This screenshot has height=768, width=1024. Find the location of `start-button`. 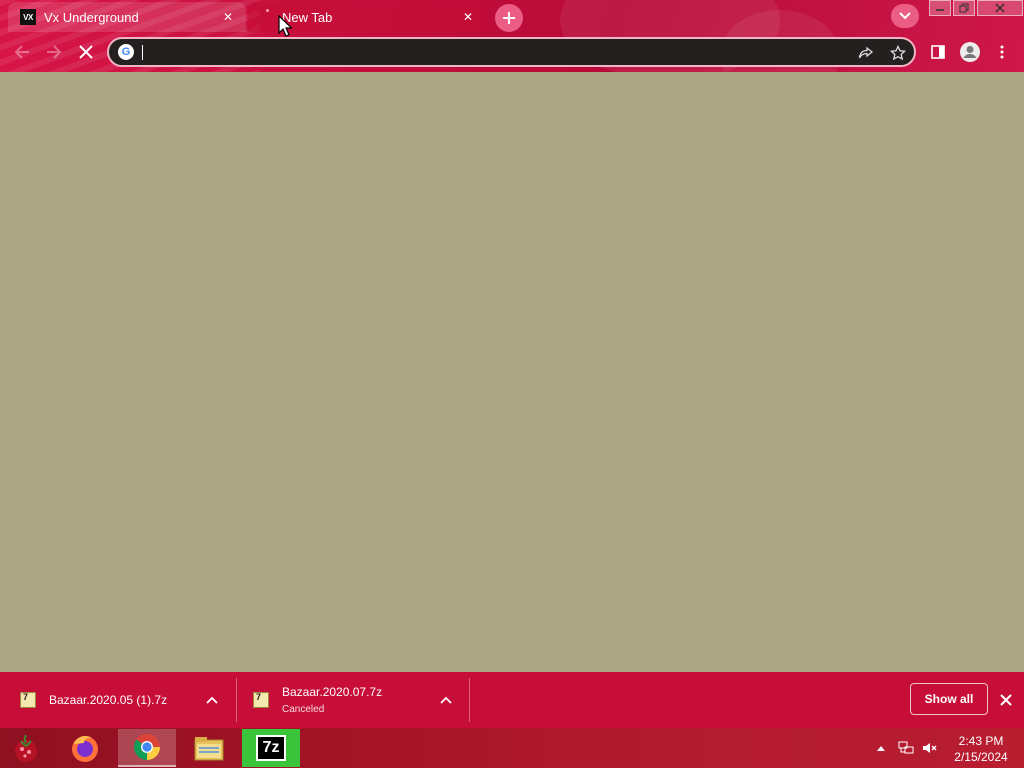

start-button is located at coordinates (26, 748).